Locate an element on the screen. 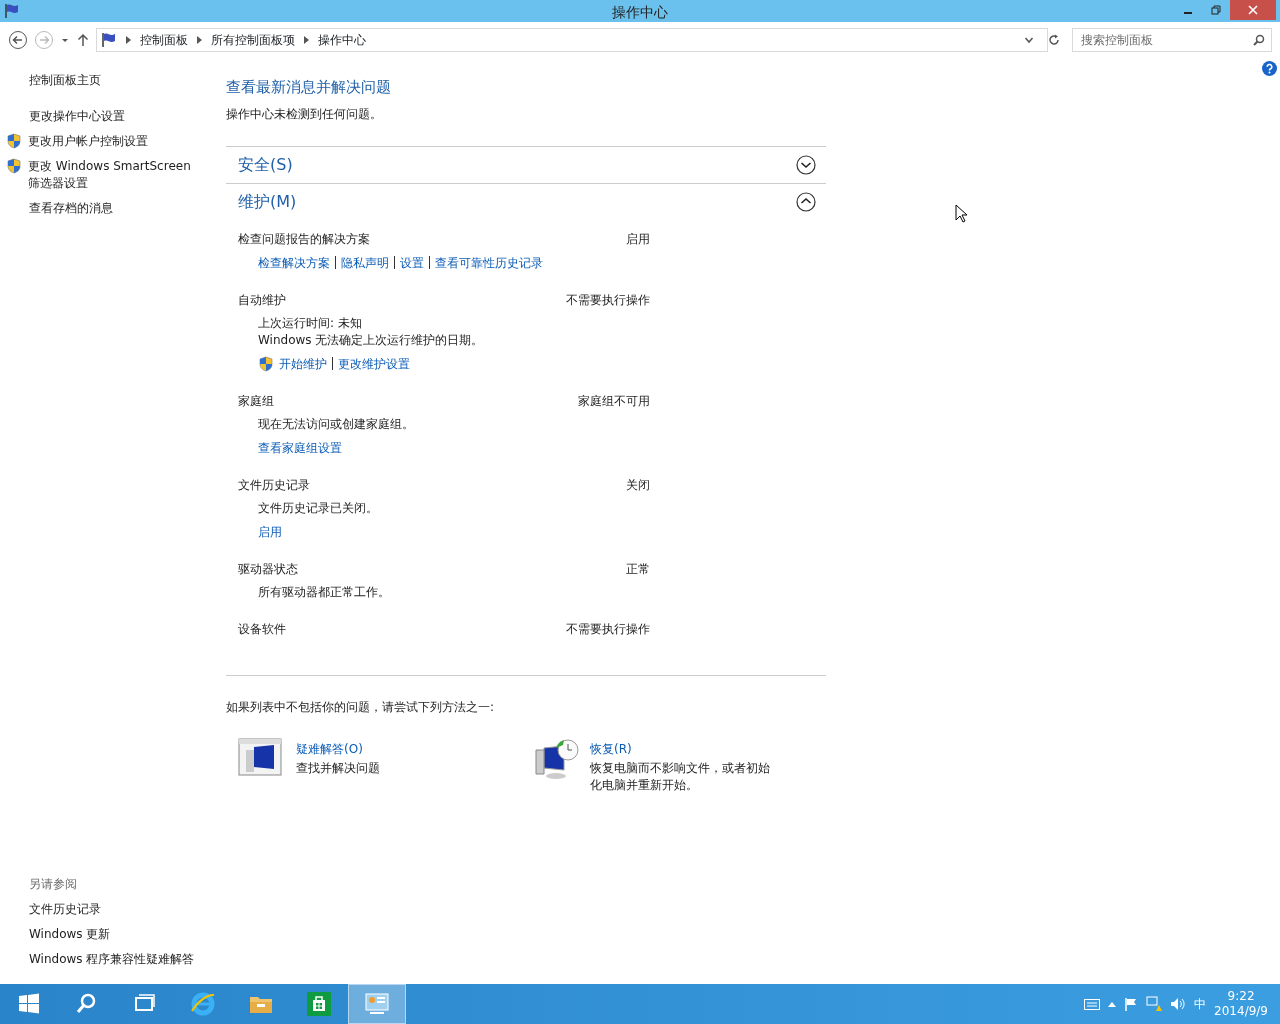 The image size is (1280, 1024). speaker-icon is located at coordinates (1178, 1004).